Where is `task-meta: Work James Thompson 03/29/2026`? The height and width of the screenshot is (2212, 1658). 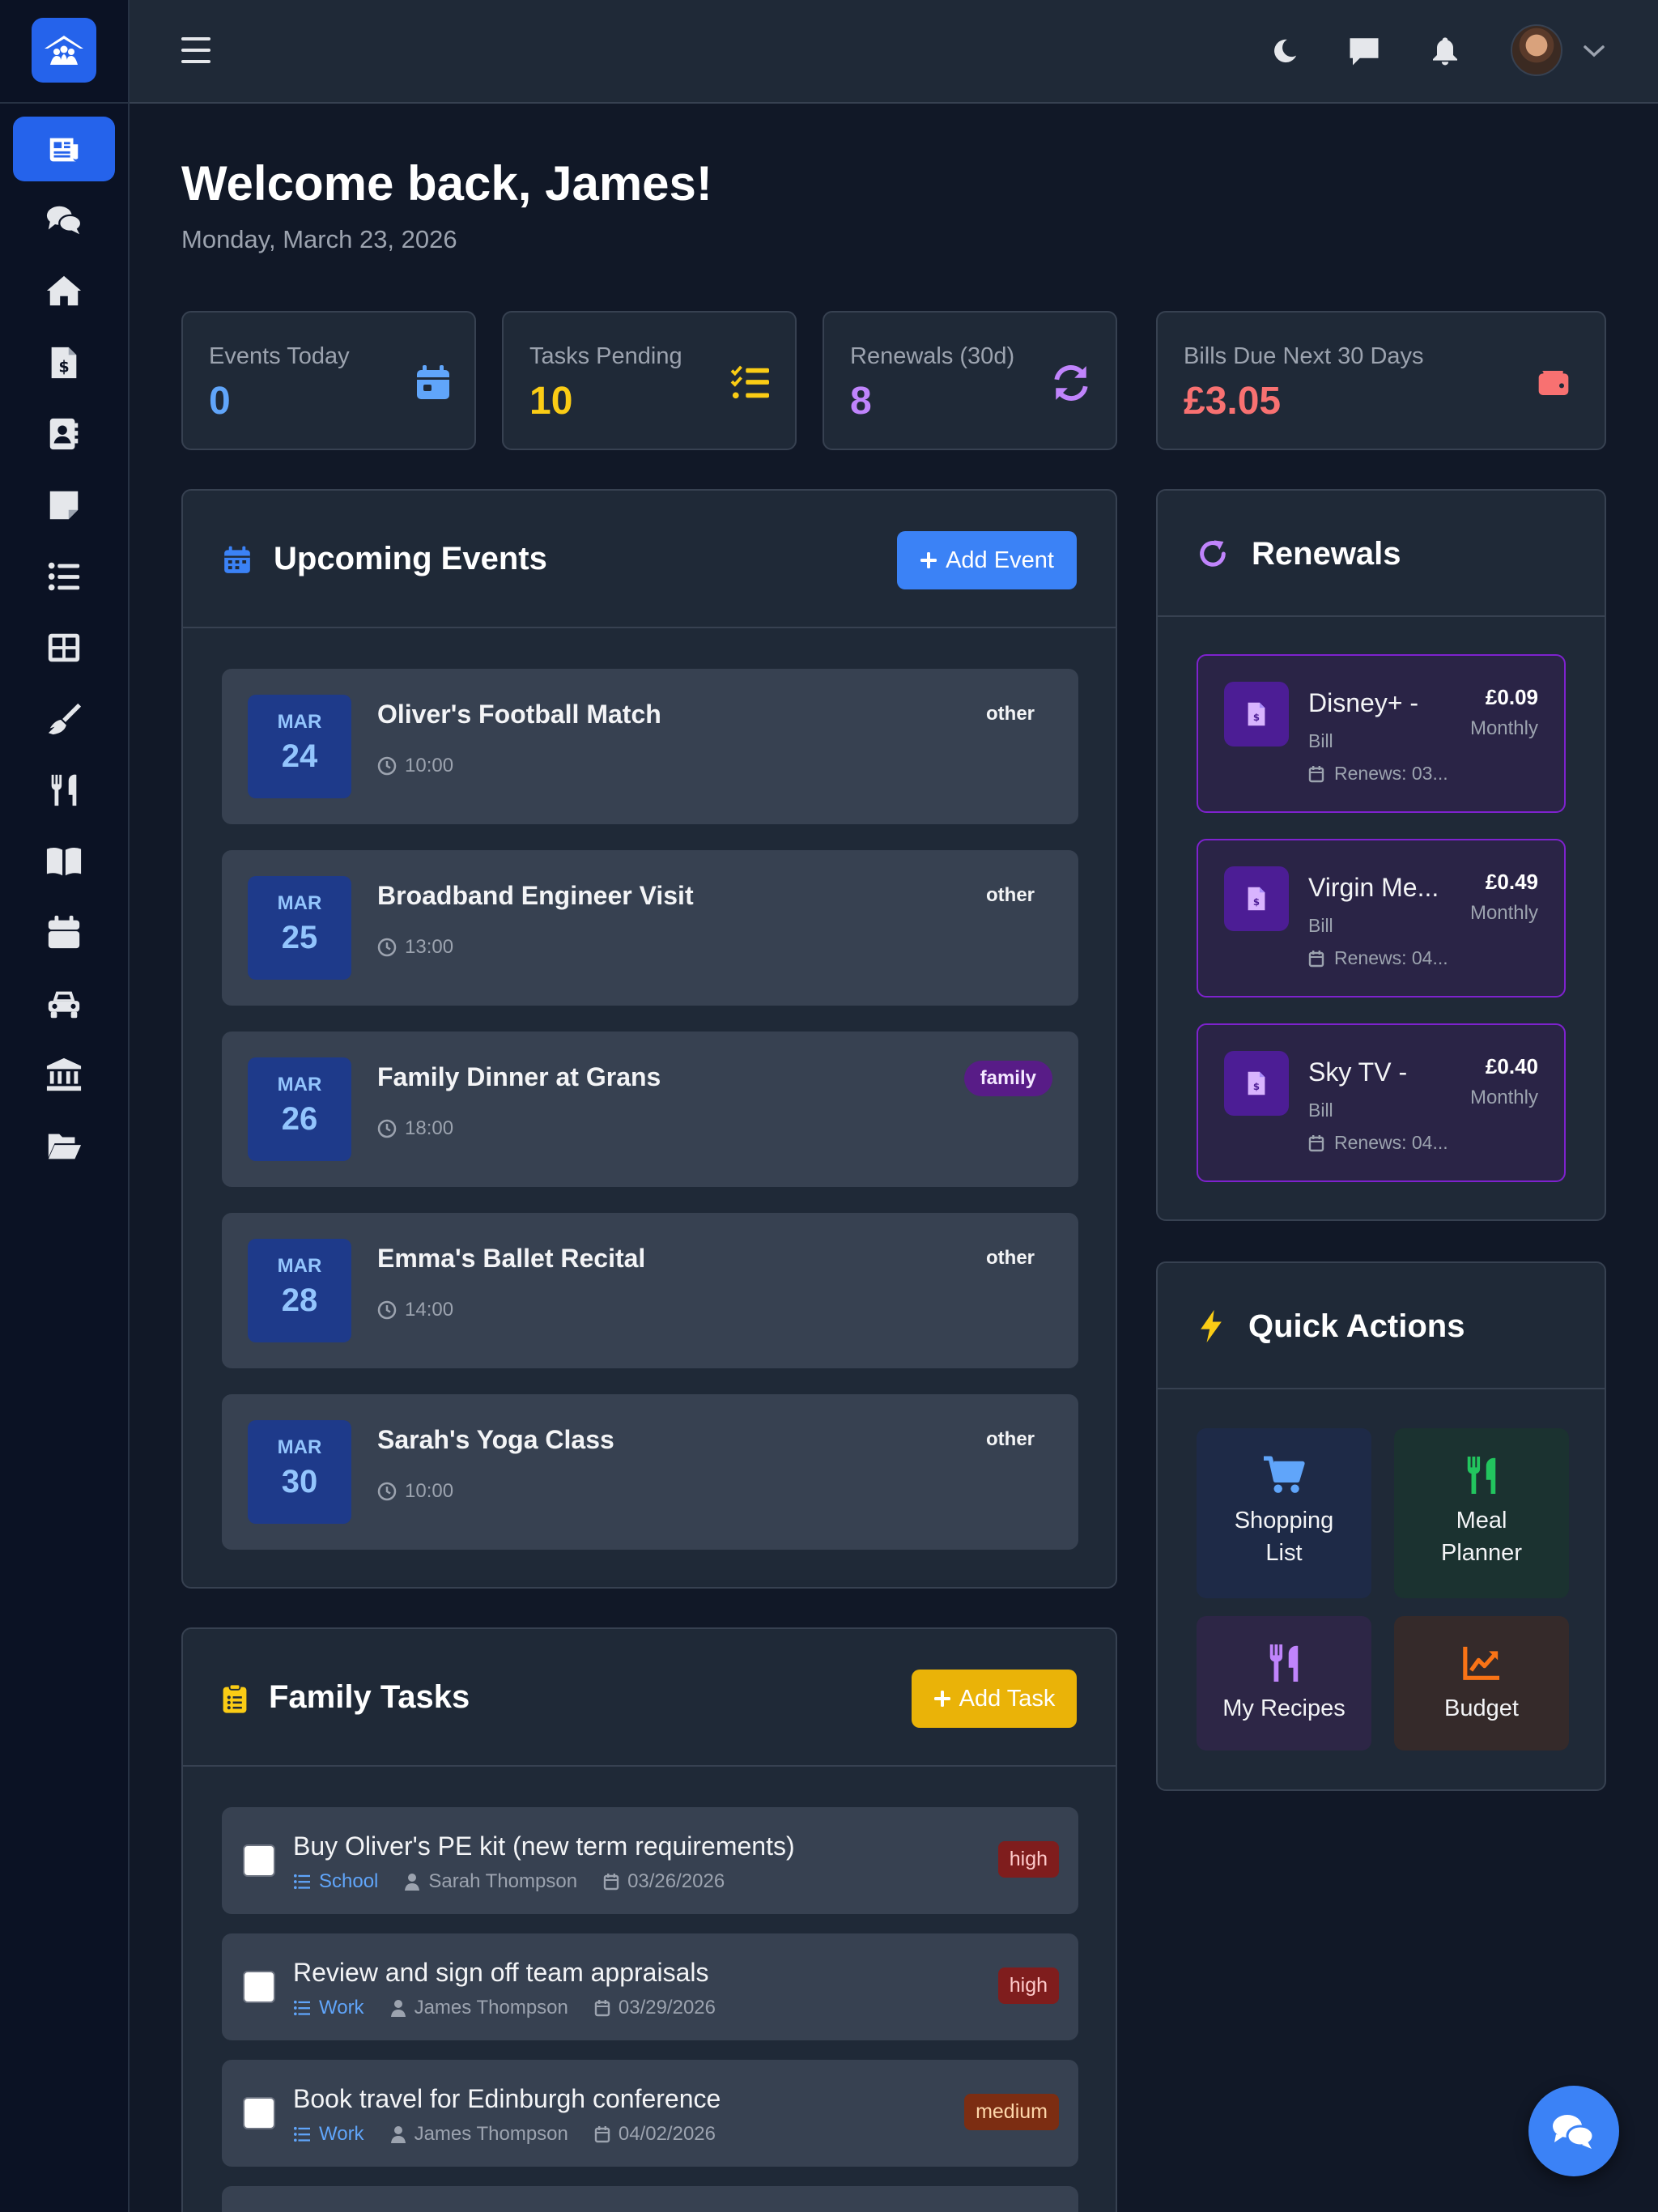 task-meta: Work James Thompson 03/29/2026 is located at coordinates (504, 2008).